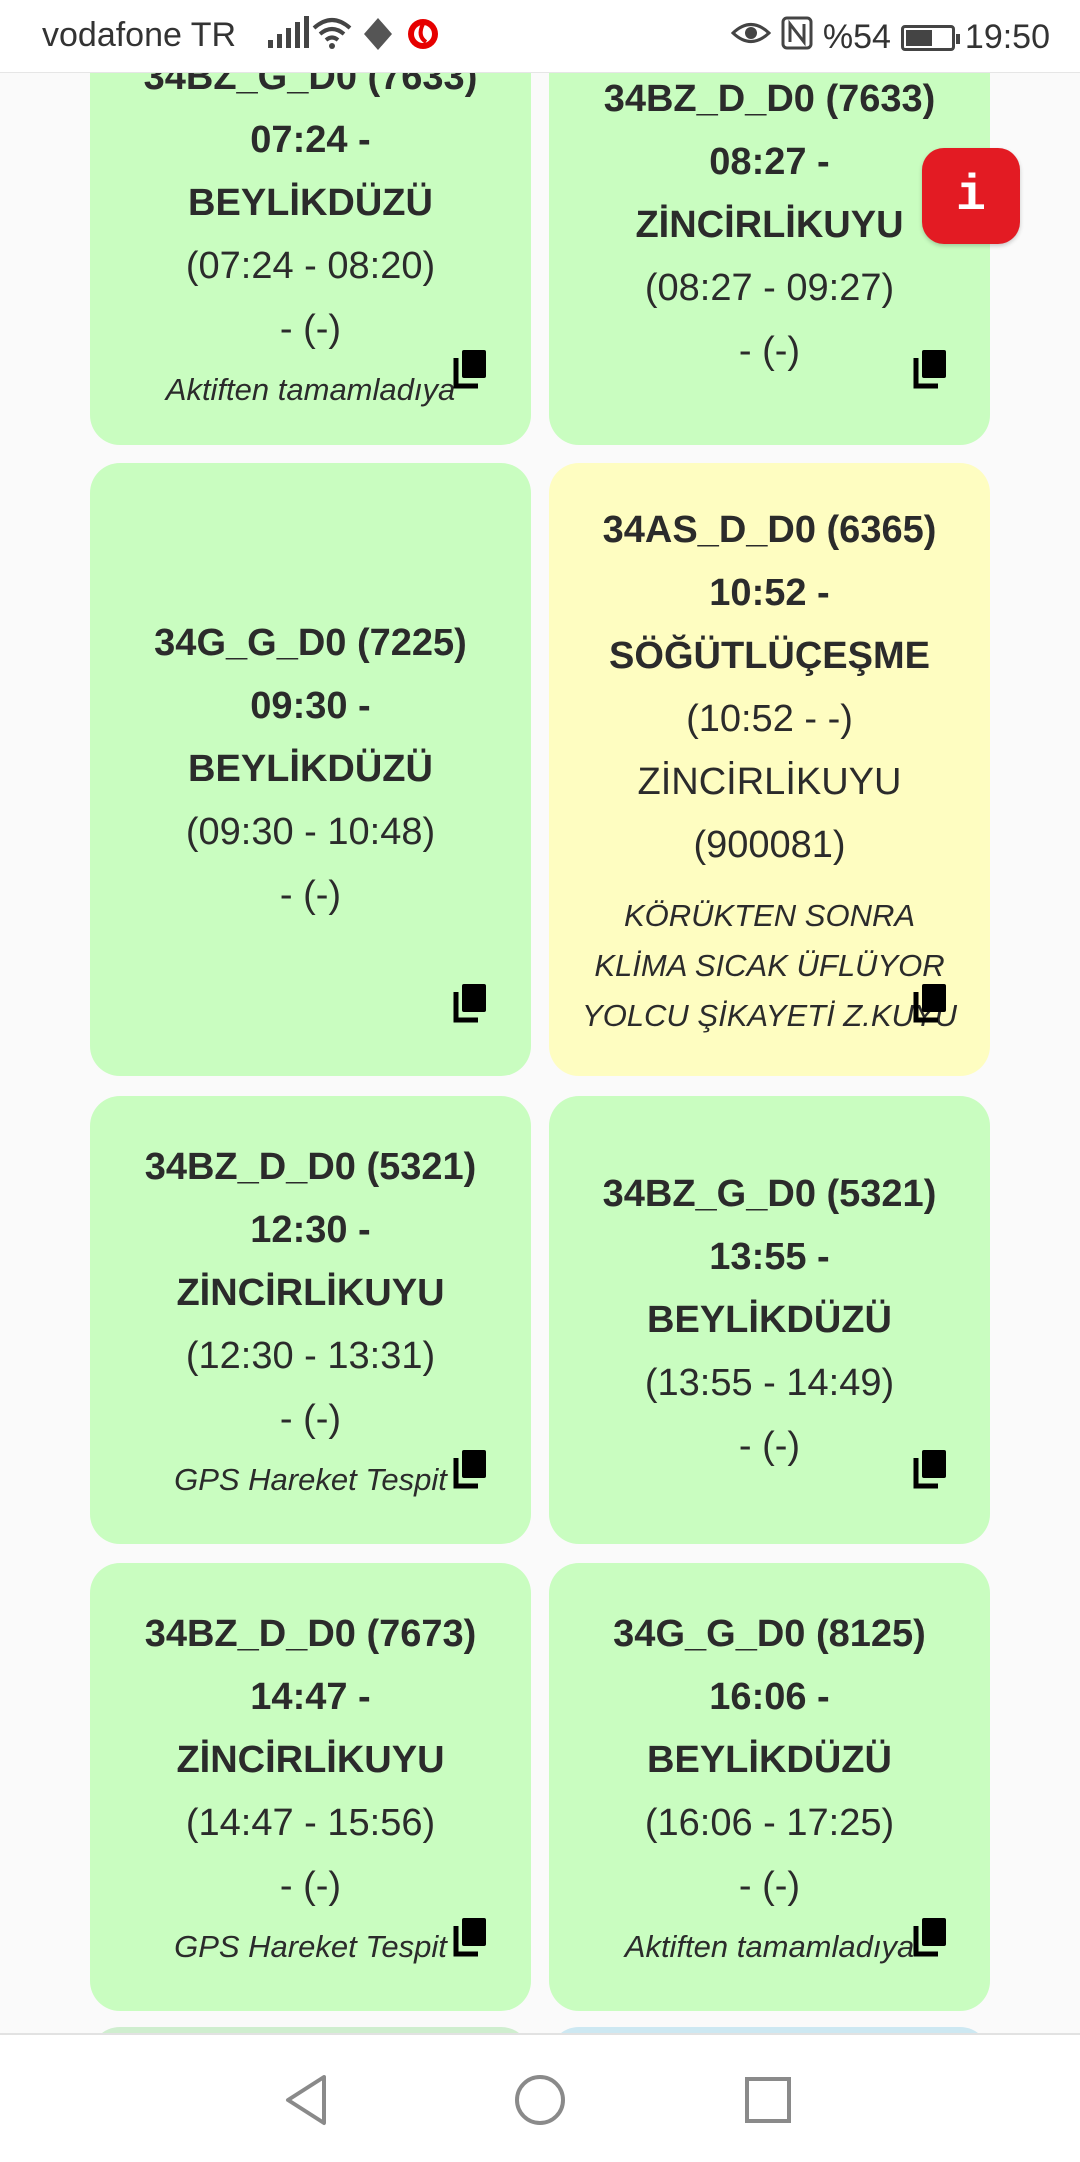 The height and width of the screenshot is (2162, 1080). Describe the element at coordinates (769, 1382) in the screenshot. I see `trip-detail: (13:55 - 14:49)` at that location.